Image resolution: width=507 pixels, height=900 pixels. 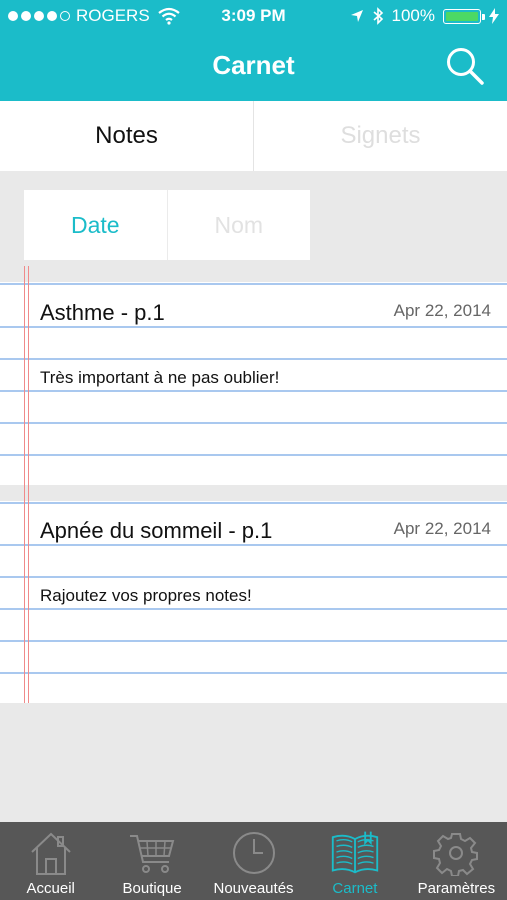 I want to click on page-title: Carnet, so click(x=253, y=65).